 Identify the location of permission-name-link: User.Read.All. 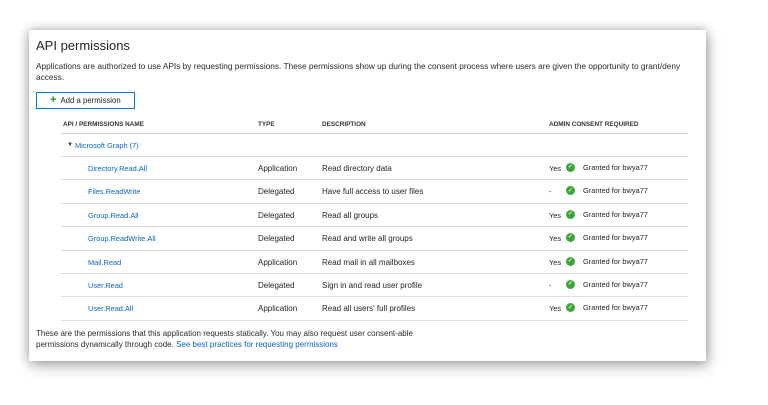
(110, 308).